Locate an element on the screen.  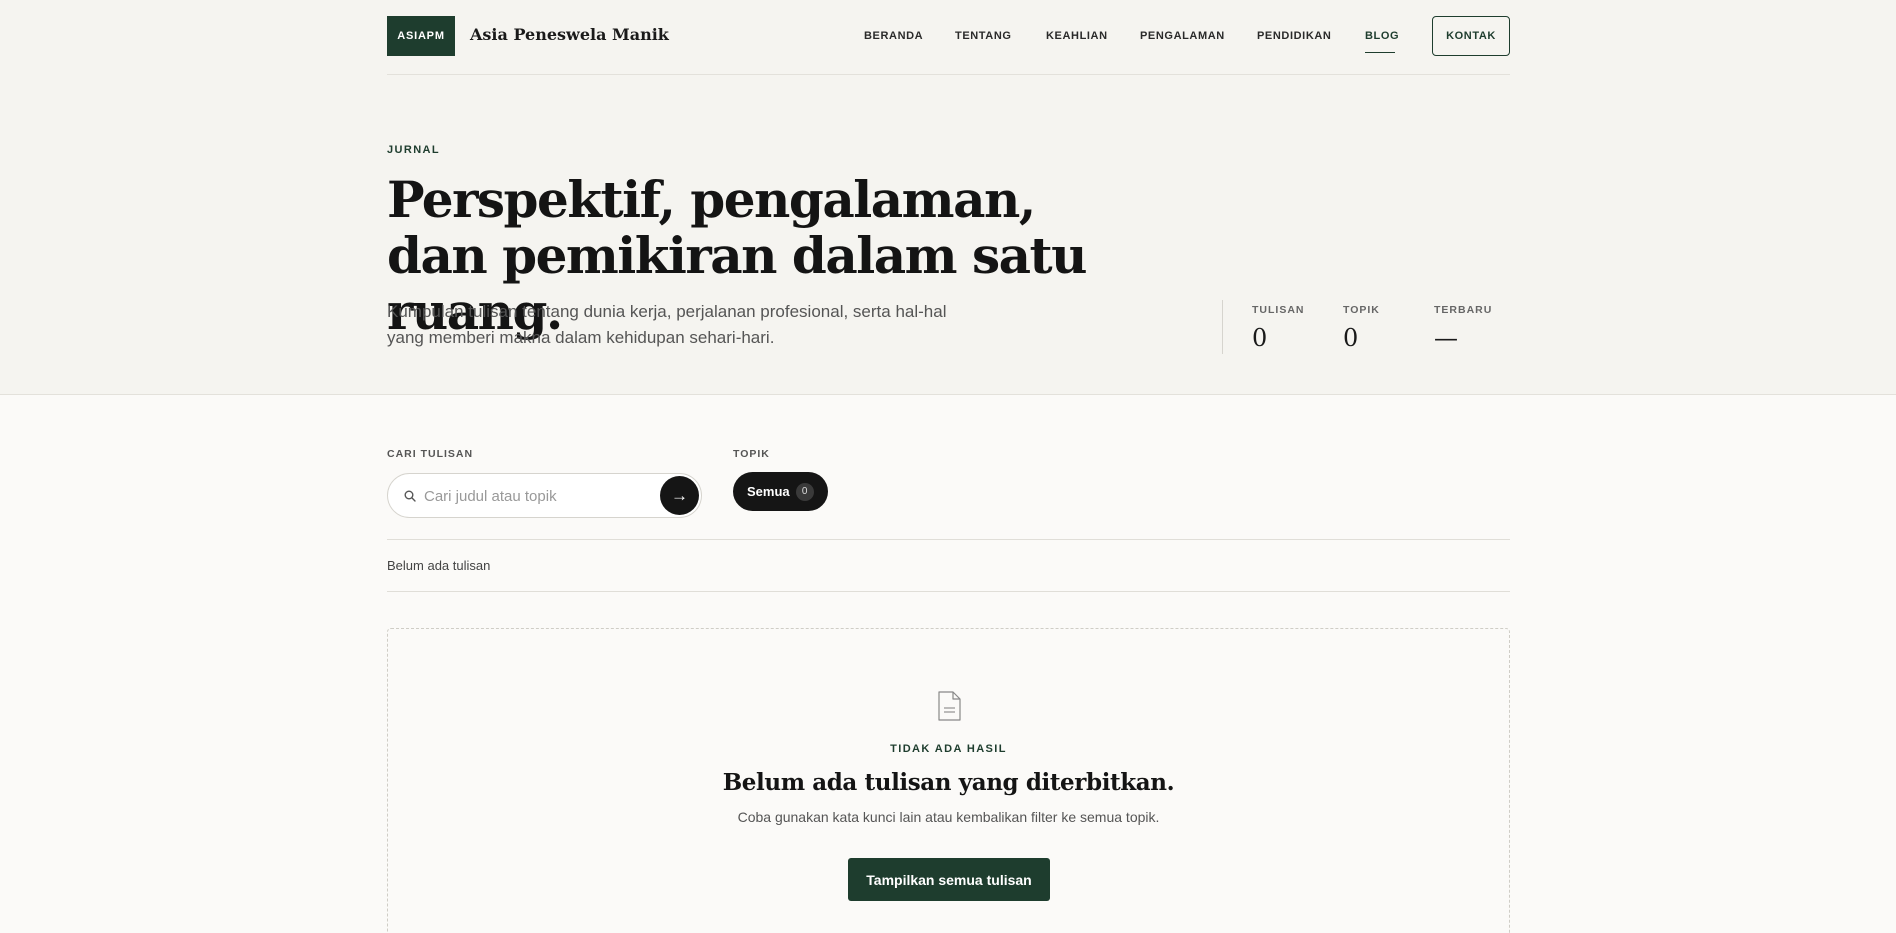
stat-posts: TULISAN 0 is located at coordinates (1278, 328).